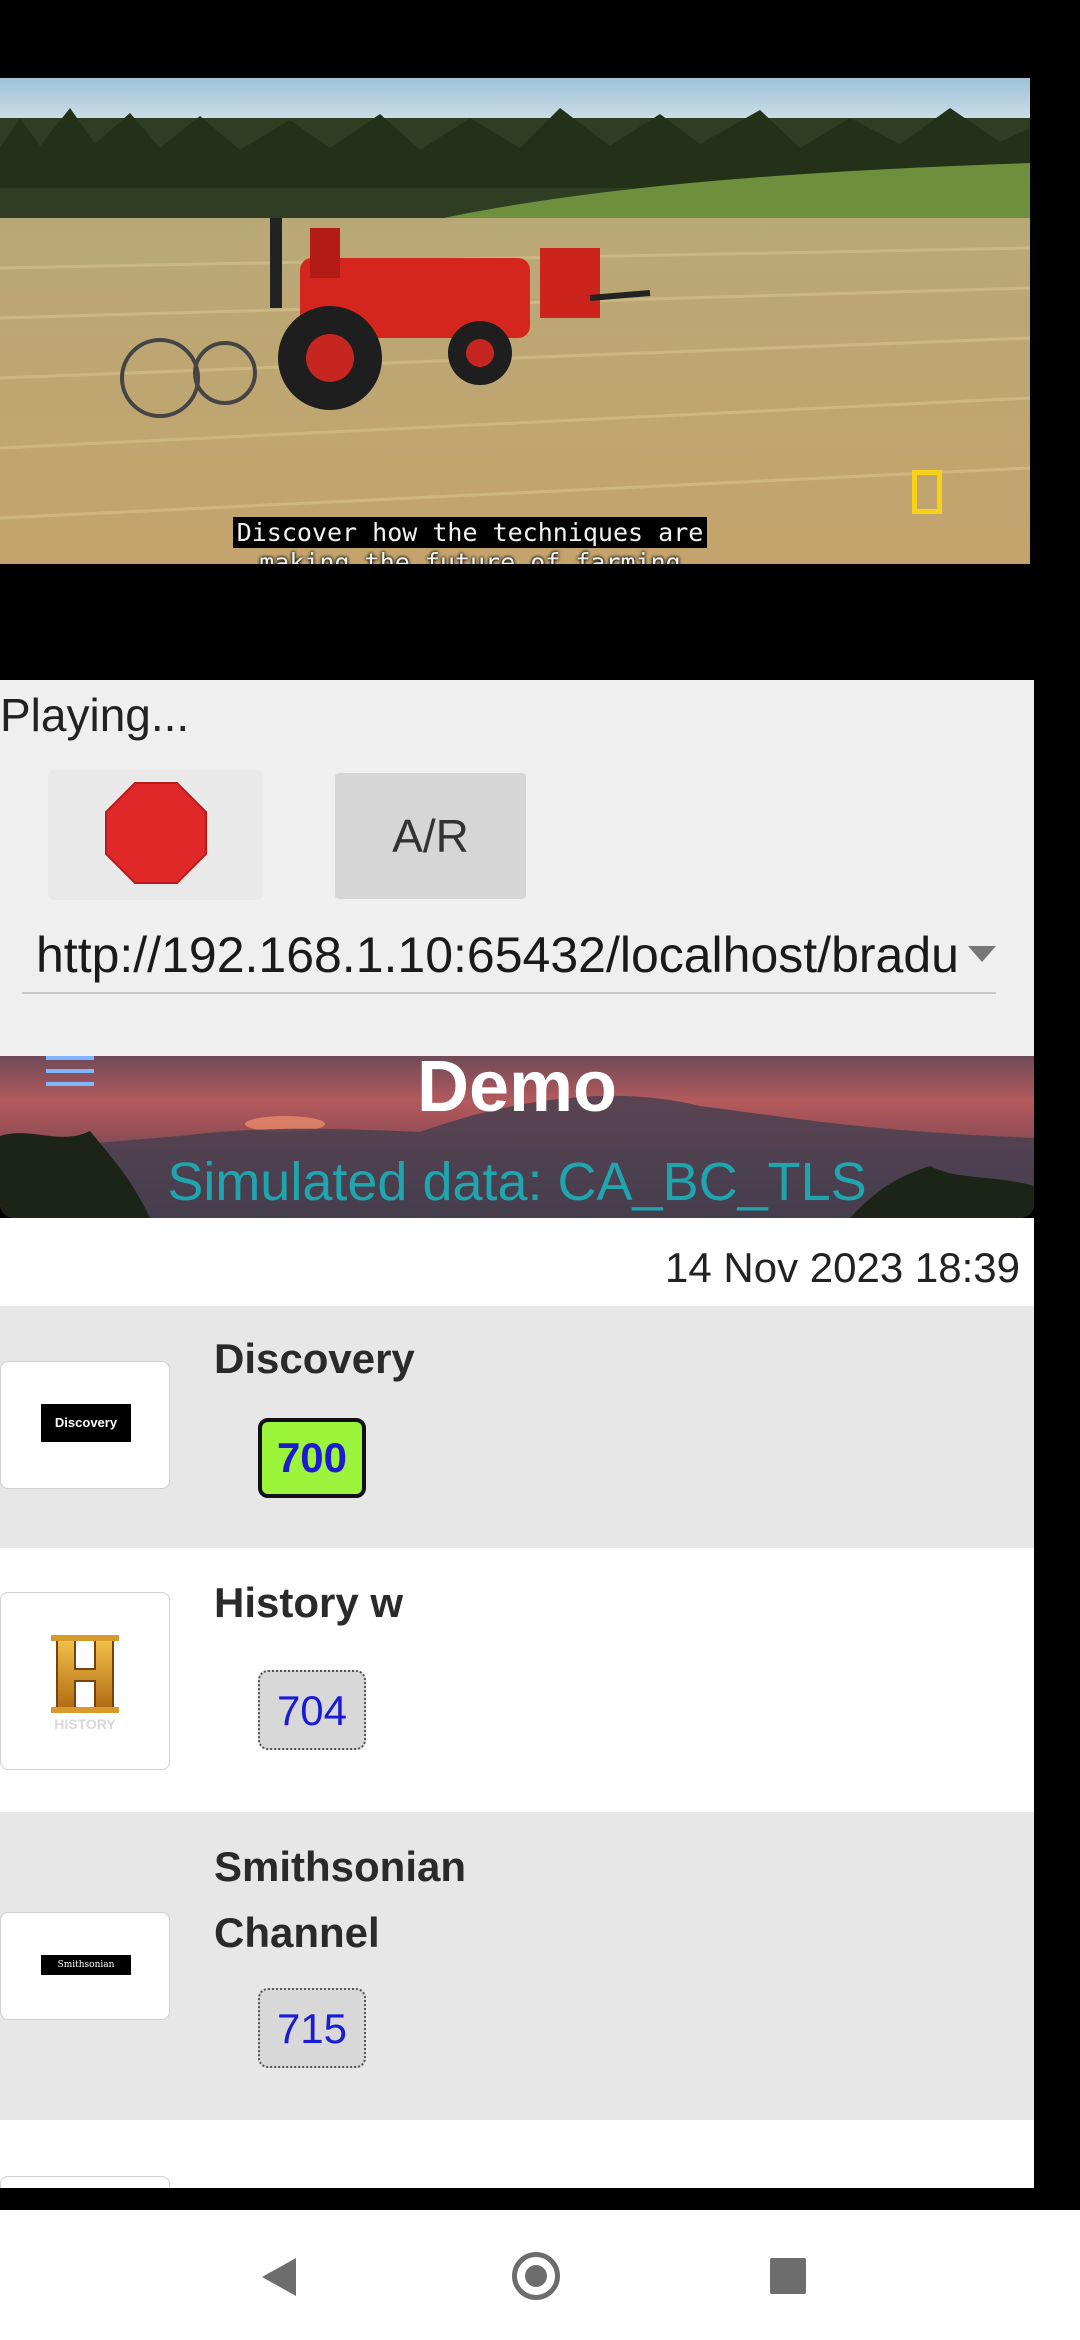  I want to click on channel-row: HISTORY History w 704, so click(517, 1680).